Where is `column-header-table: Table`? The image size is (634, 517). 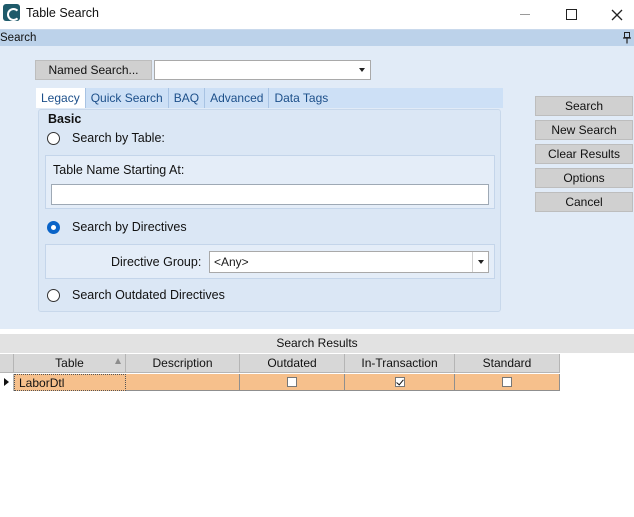 column-header-table: Table is located at coordinates (70, 363).